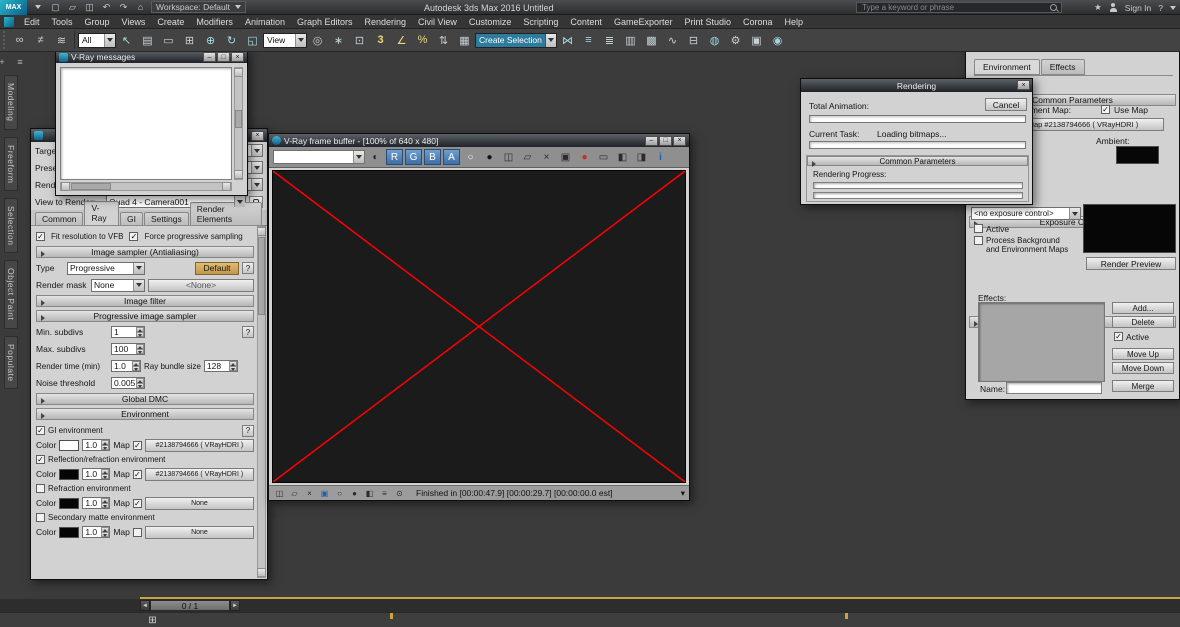 The height and width of the screenshot is (627, 1180). Describe the element at coordinates (199, 7) in the screenshot. I see `workspace-dropdown: Workspace: Default` at that location.